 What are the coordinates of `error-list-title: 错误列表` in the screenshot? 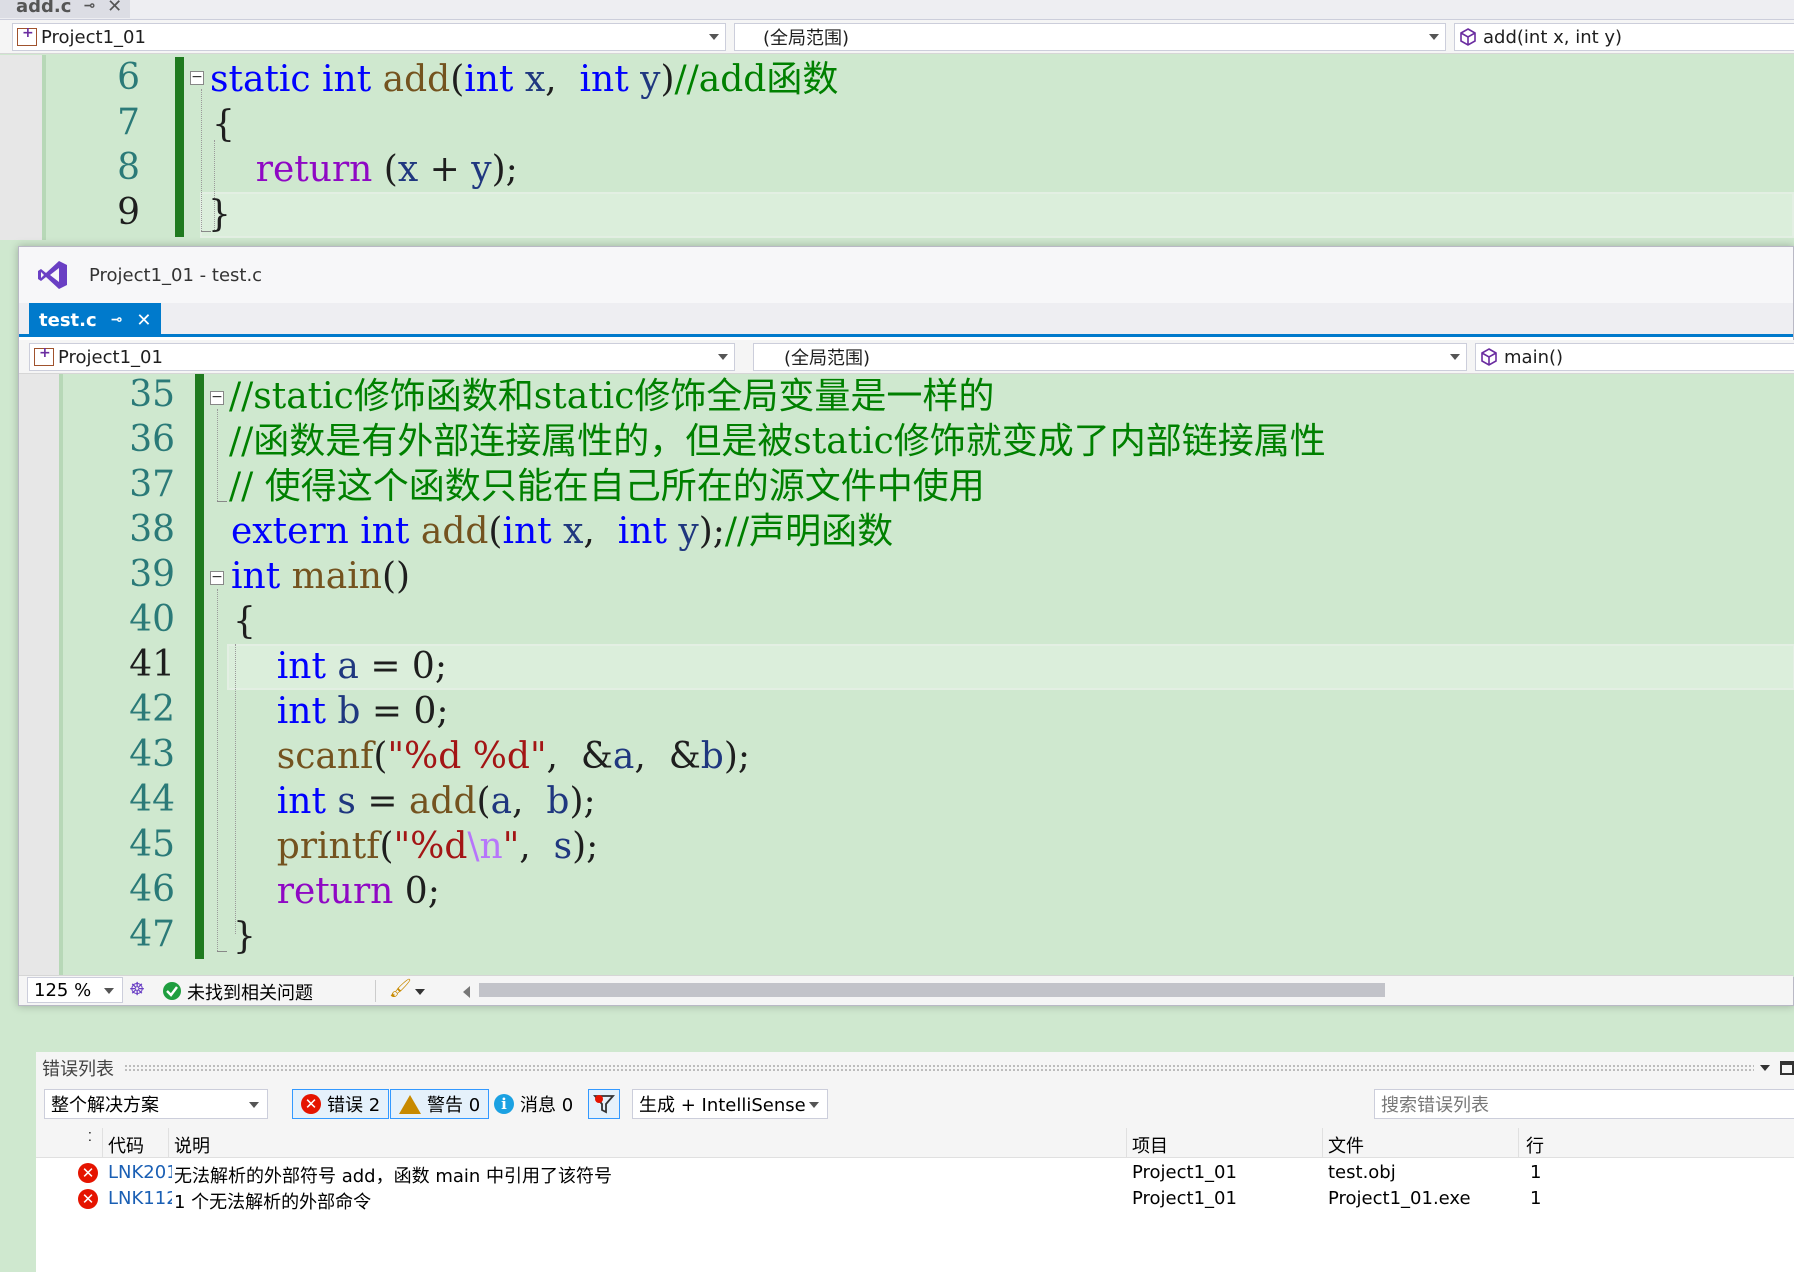 It's located at (78, 1069).